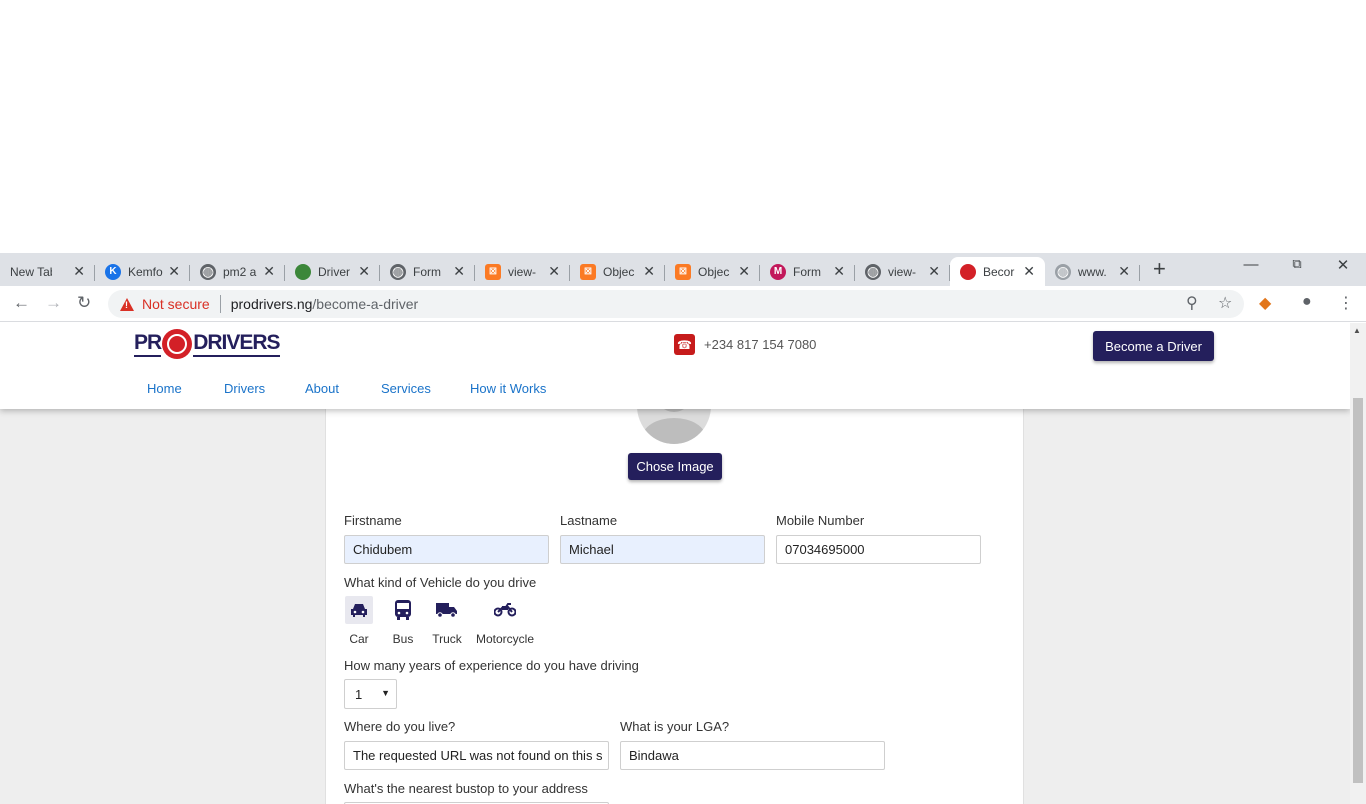  I want to click on tab-title: www., so click(1092, 271).